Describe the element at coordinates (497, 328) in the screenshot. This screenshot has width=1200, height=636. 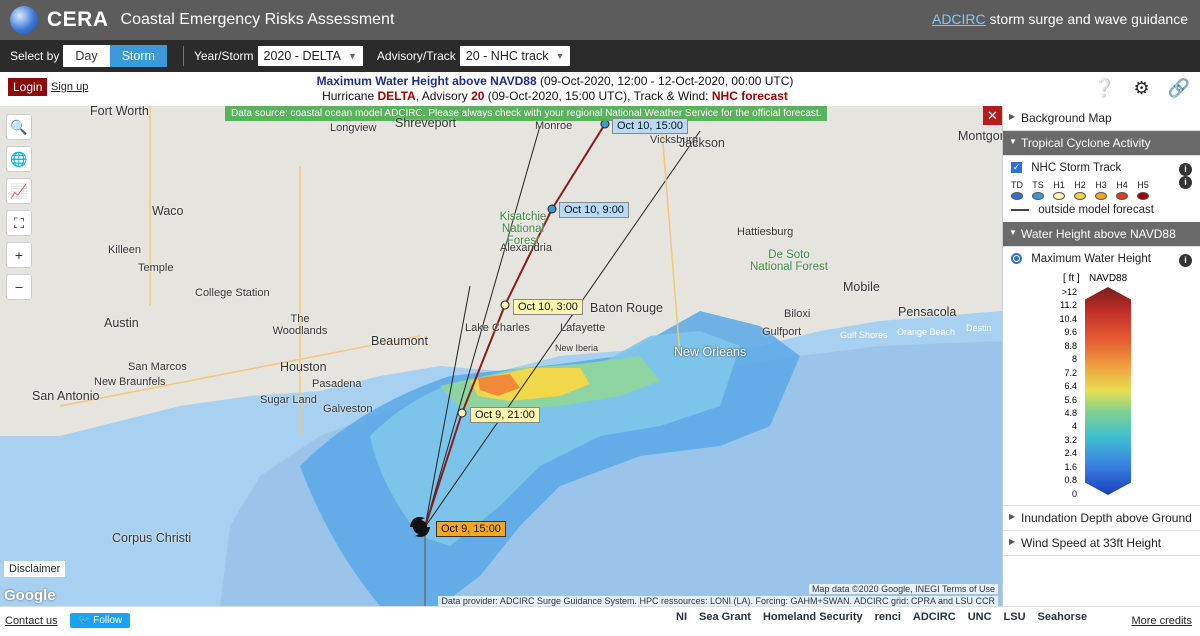
I see `city-label: Lake Charles` at that location.